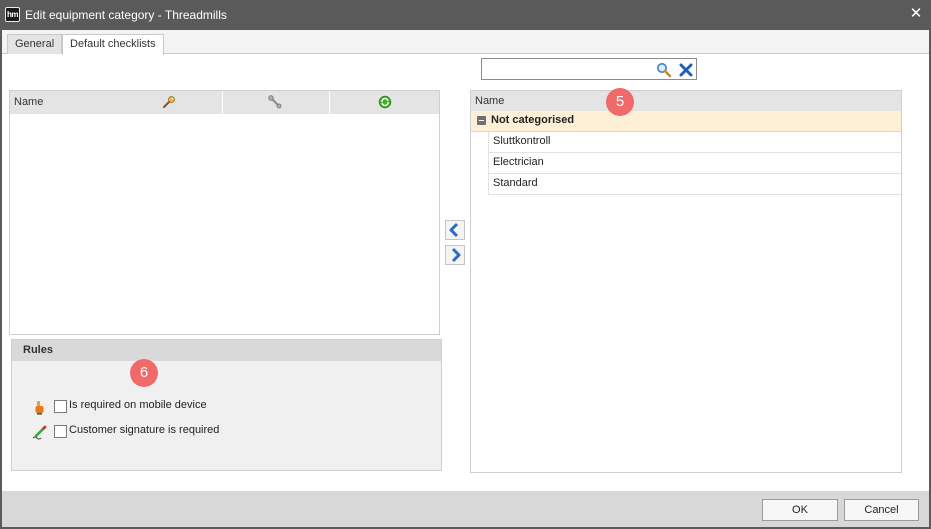  I want to click on wrench-gray-icon, so click(275, 102).